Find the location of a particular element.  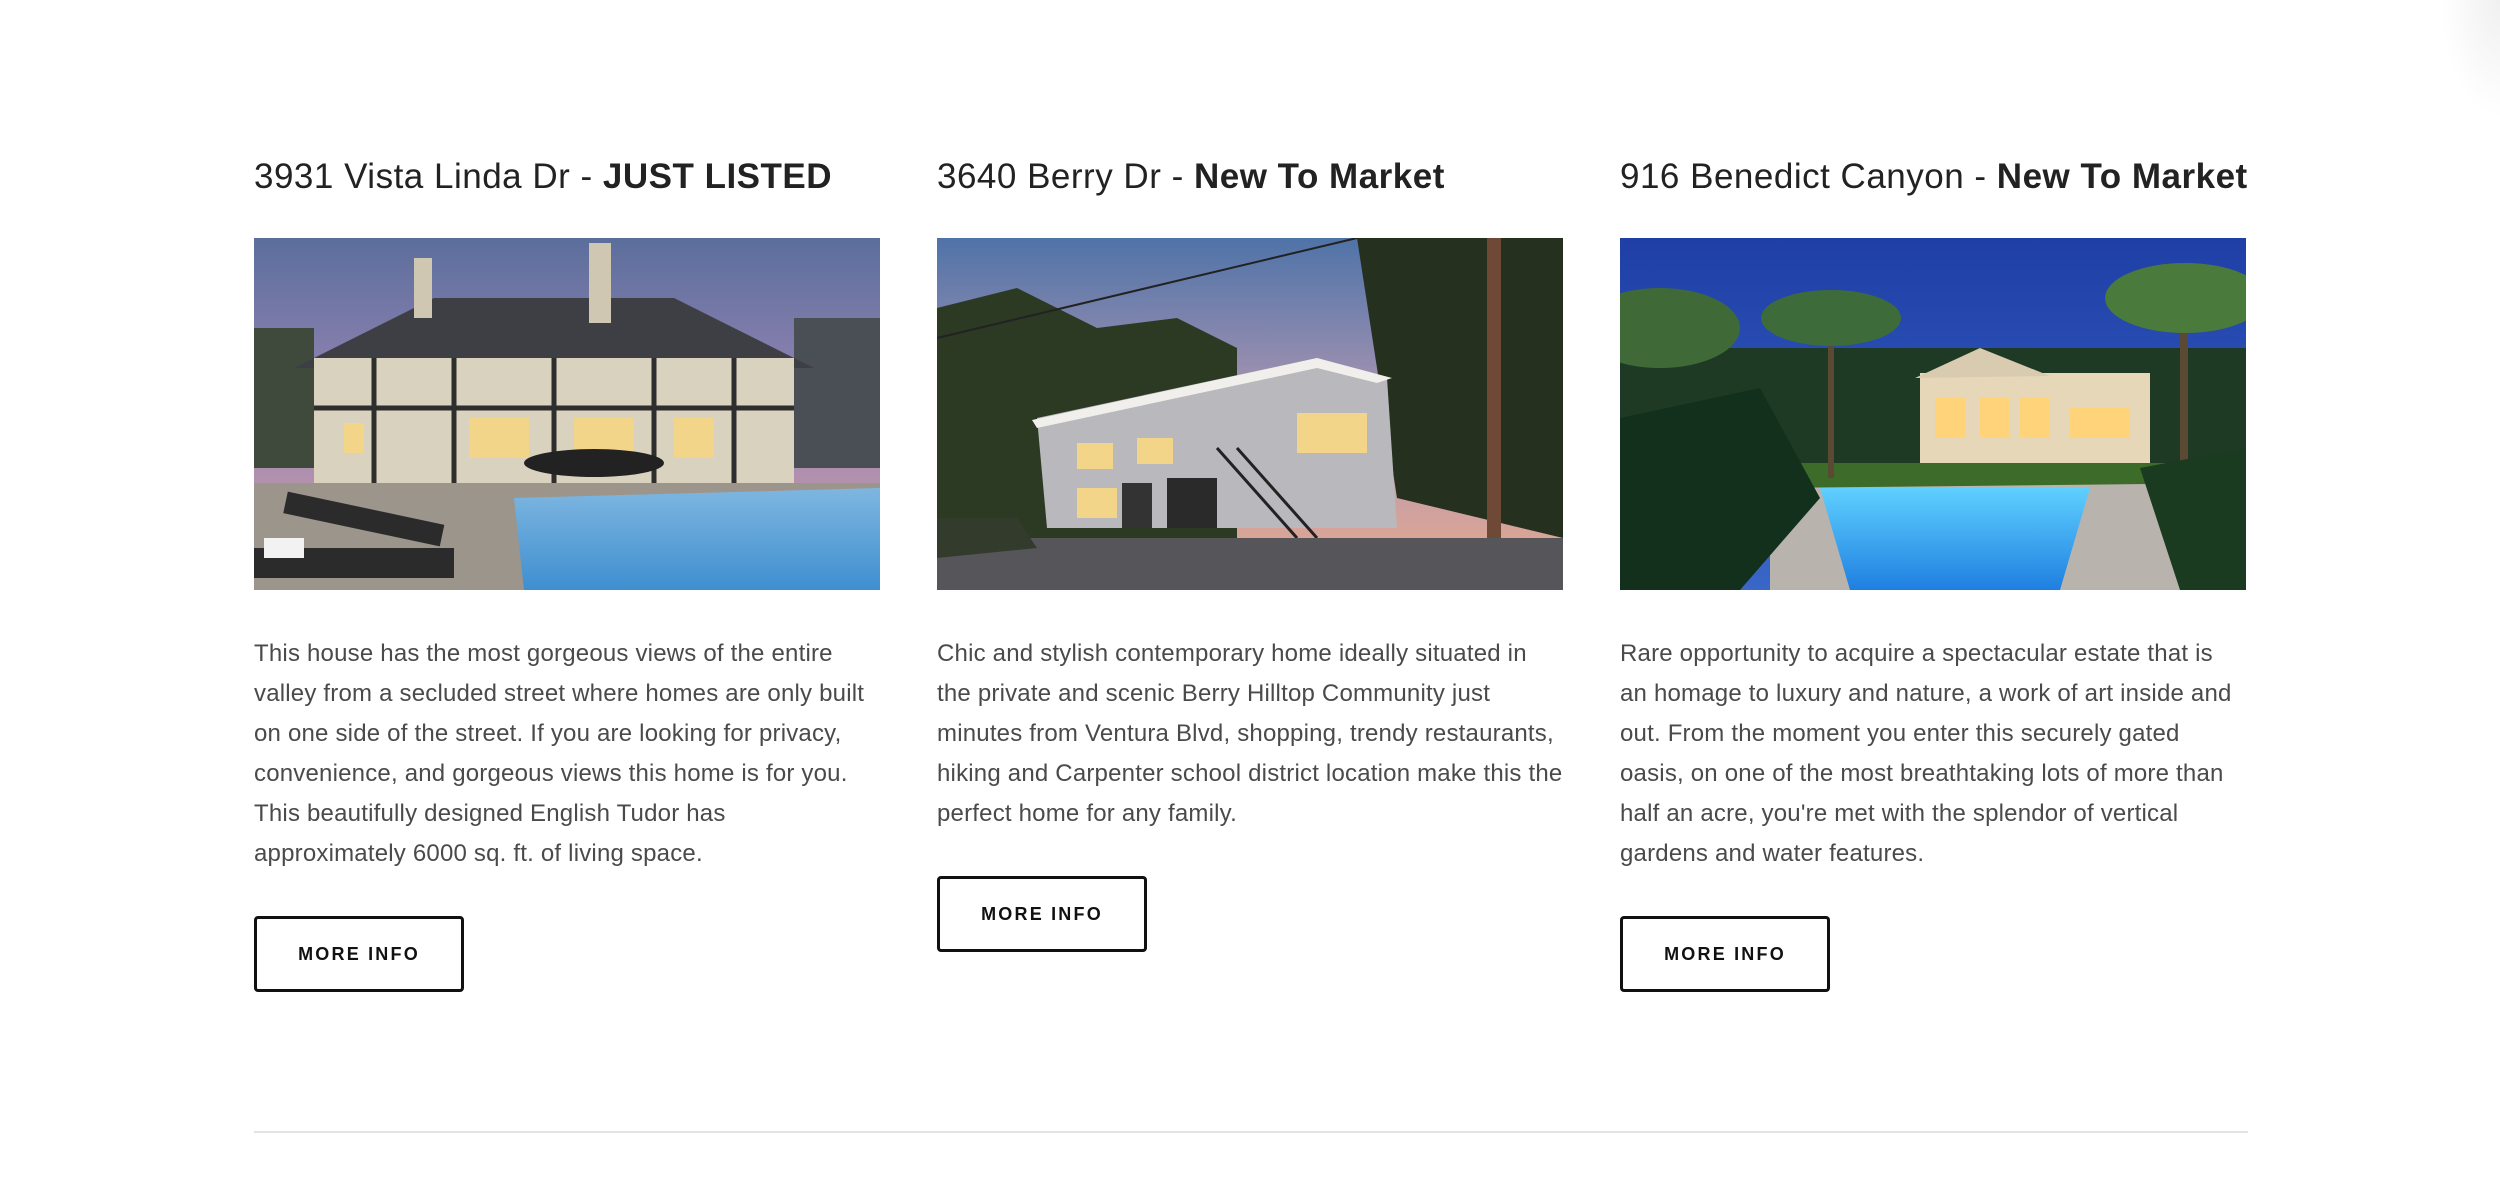

listing-address: 3640 Berry Dr - is located at coordinates (1065, 176).